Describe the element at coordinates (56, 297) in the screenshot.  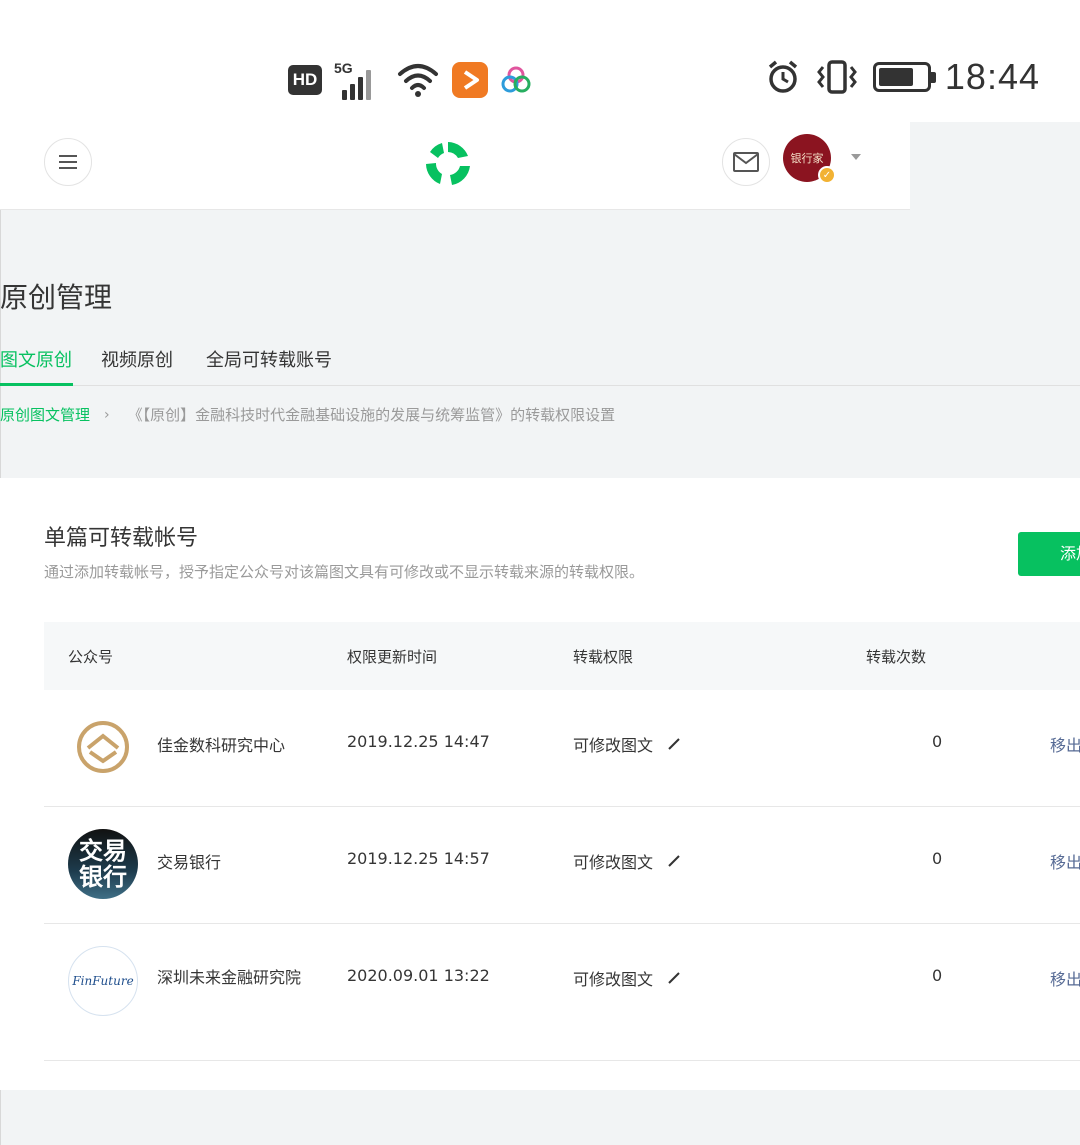
I see `page-title: 原创管理` at that location.